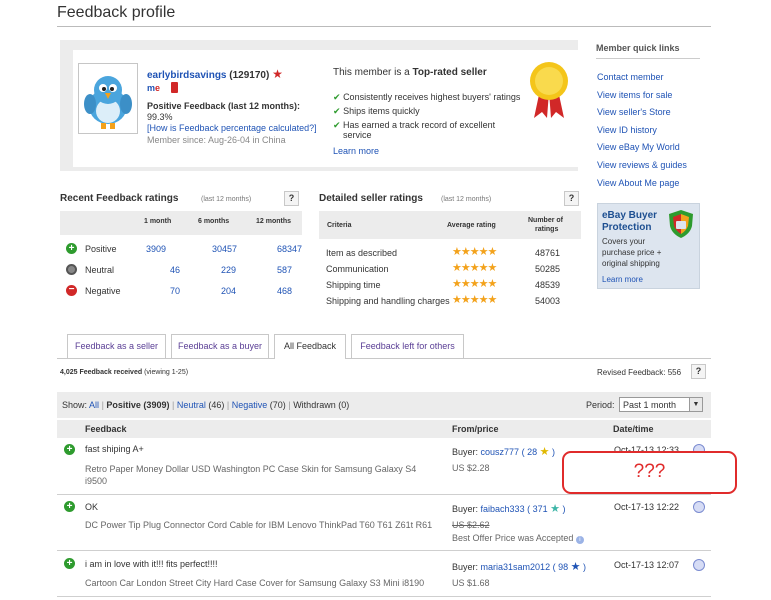  I want to click on rating-count-link: 68347, so click(289, 249).